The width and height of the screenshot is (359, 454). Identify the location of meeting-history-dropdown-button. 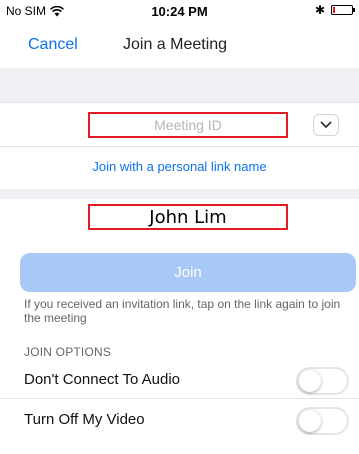
(326, 125).